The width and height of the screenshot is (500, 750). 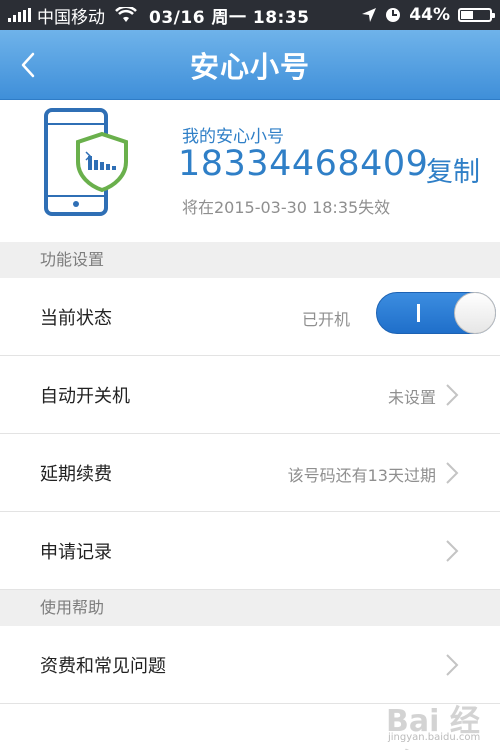 What do you see at coordinates (250, 260) in the screenshot?
I see `section-header-settings: 功能设置` at bounding box center [250, 260].